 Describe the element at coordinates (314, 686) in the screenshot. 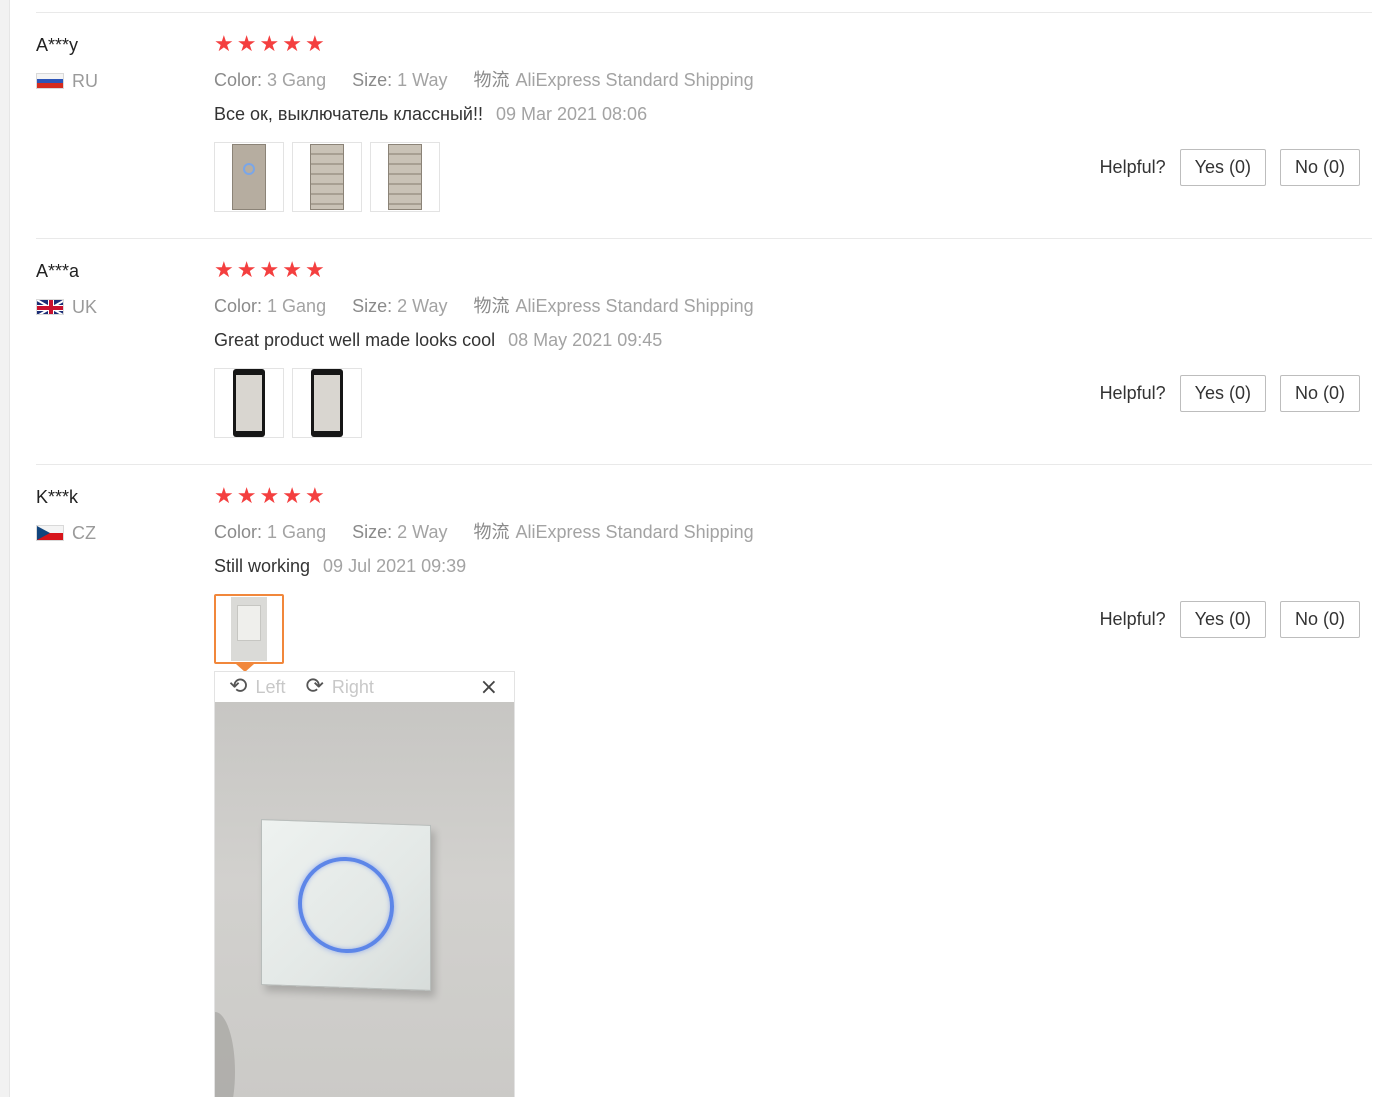

I see `rotate-right-icon: ⟳` at that location.